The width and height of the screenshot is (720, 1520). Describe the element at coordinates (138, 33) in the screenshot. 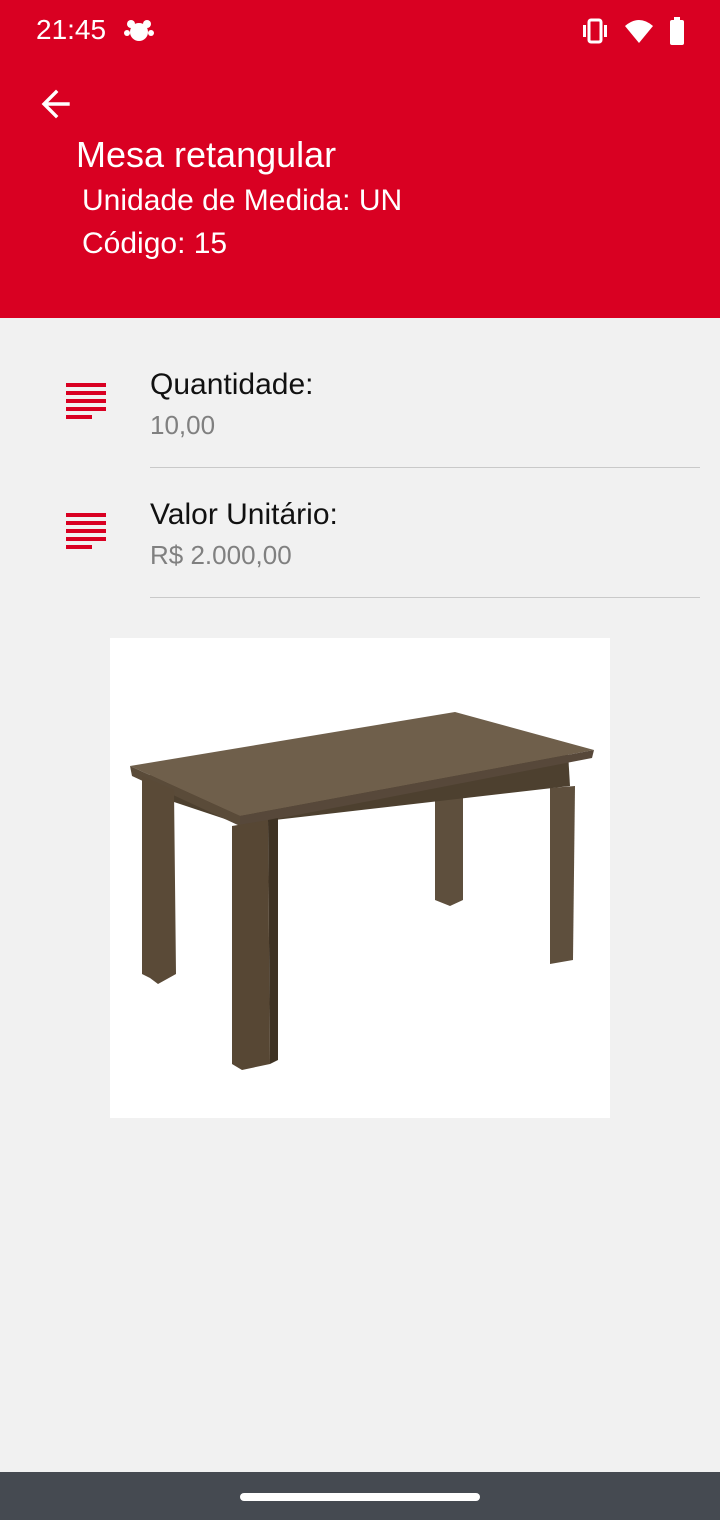

I see `notification-icon` at that location.